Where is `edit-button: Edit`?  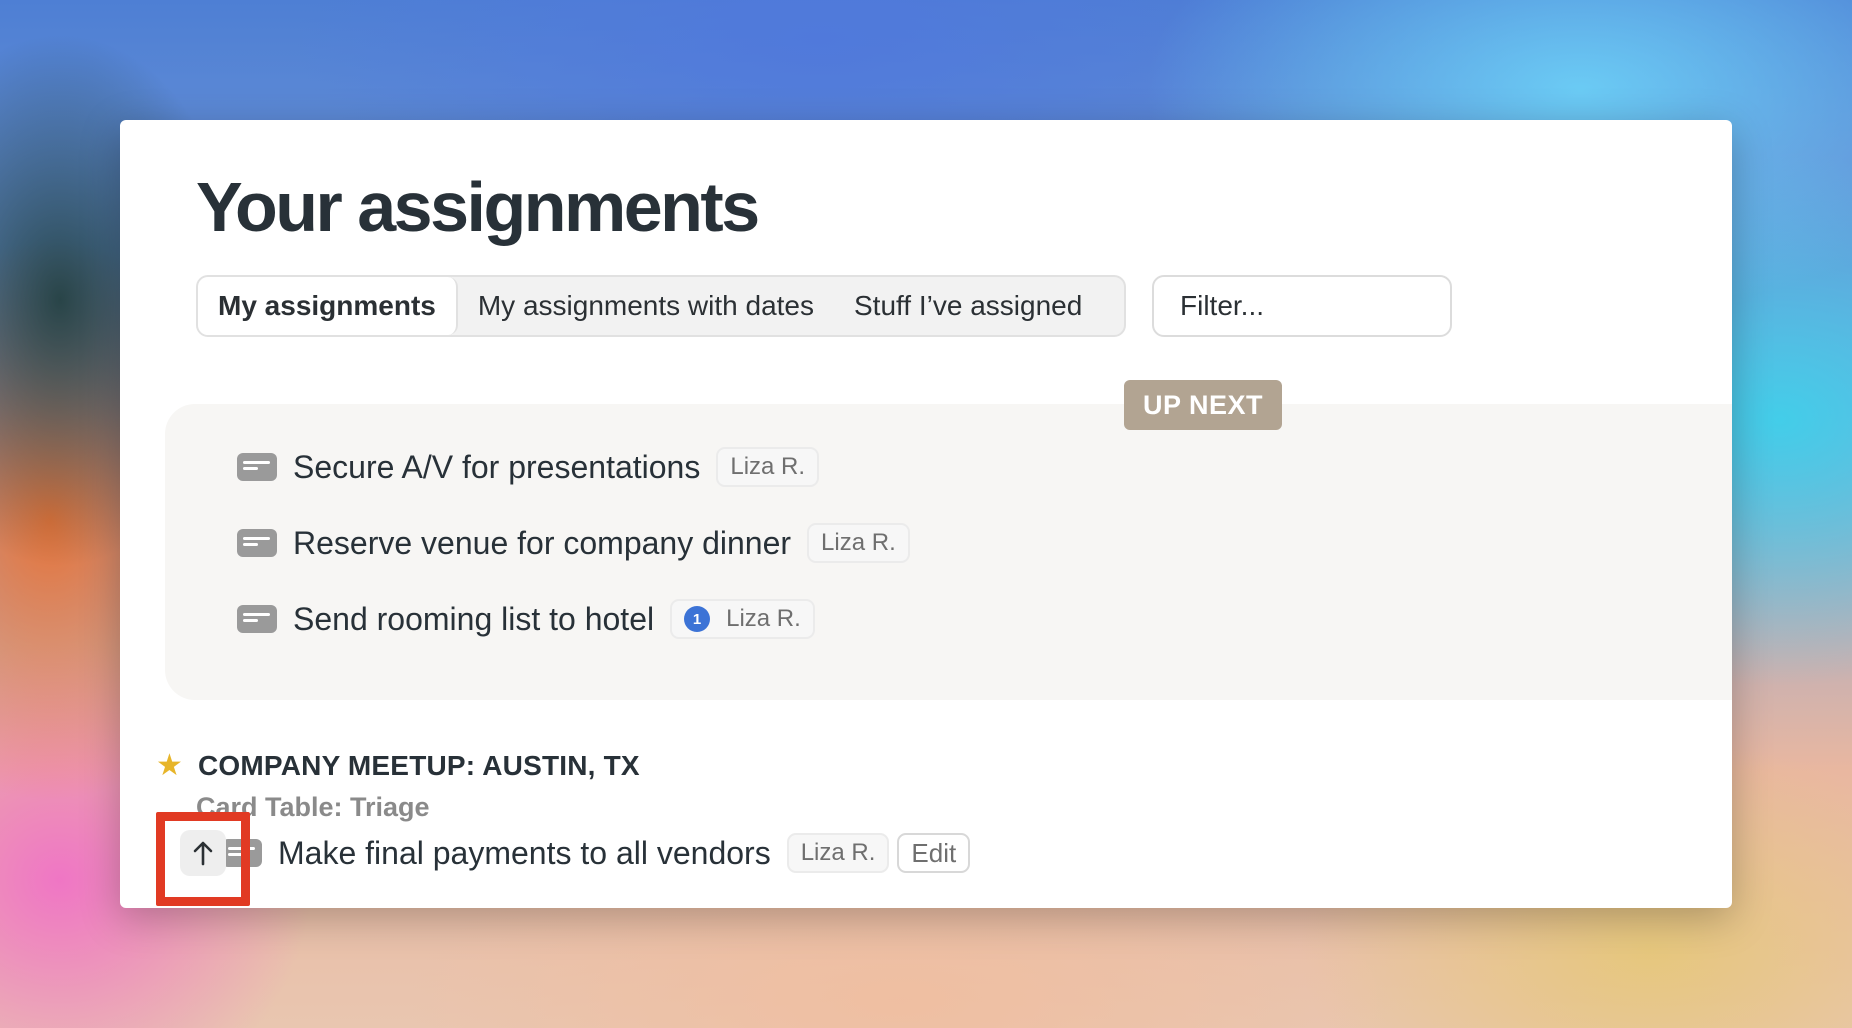
edit-button: Edit is located at coordinates (934, 853).